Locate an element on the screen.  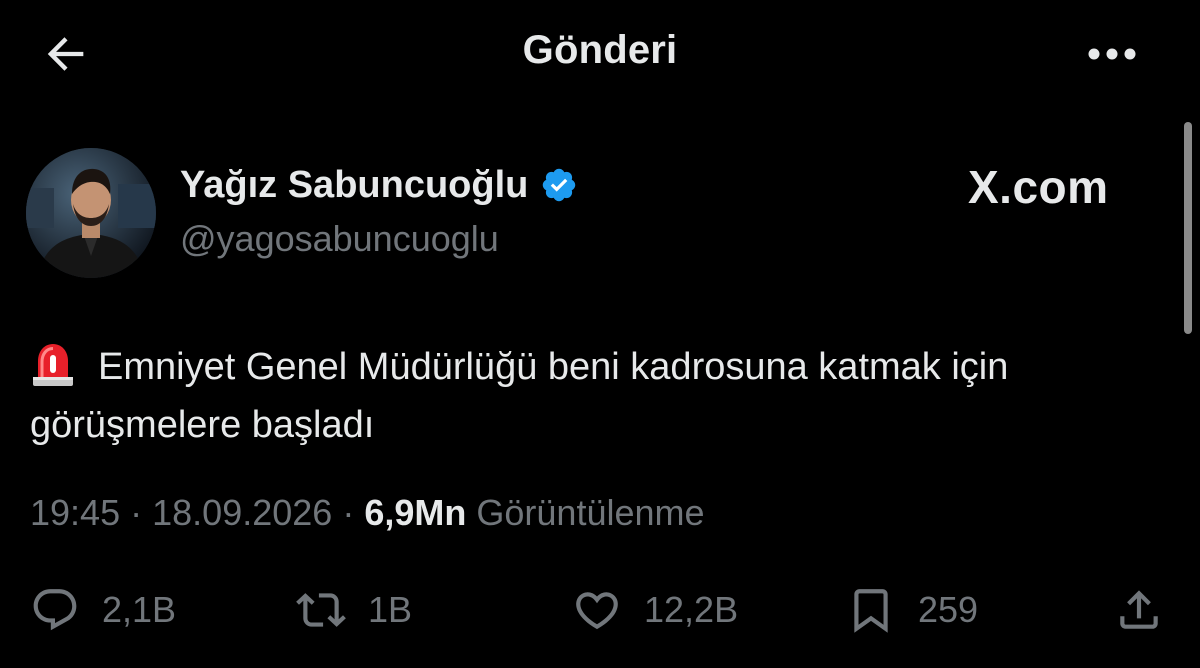
share-button is located at coordinates (1139, 610).